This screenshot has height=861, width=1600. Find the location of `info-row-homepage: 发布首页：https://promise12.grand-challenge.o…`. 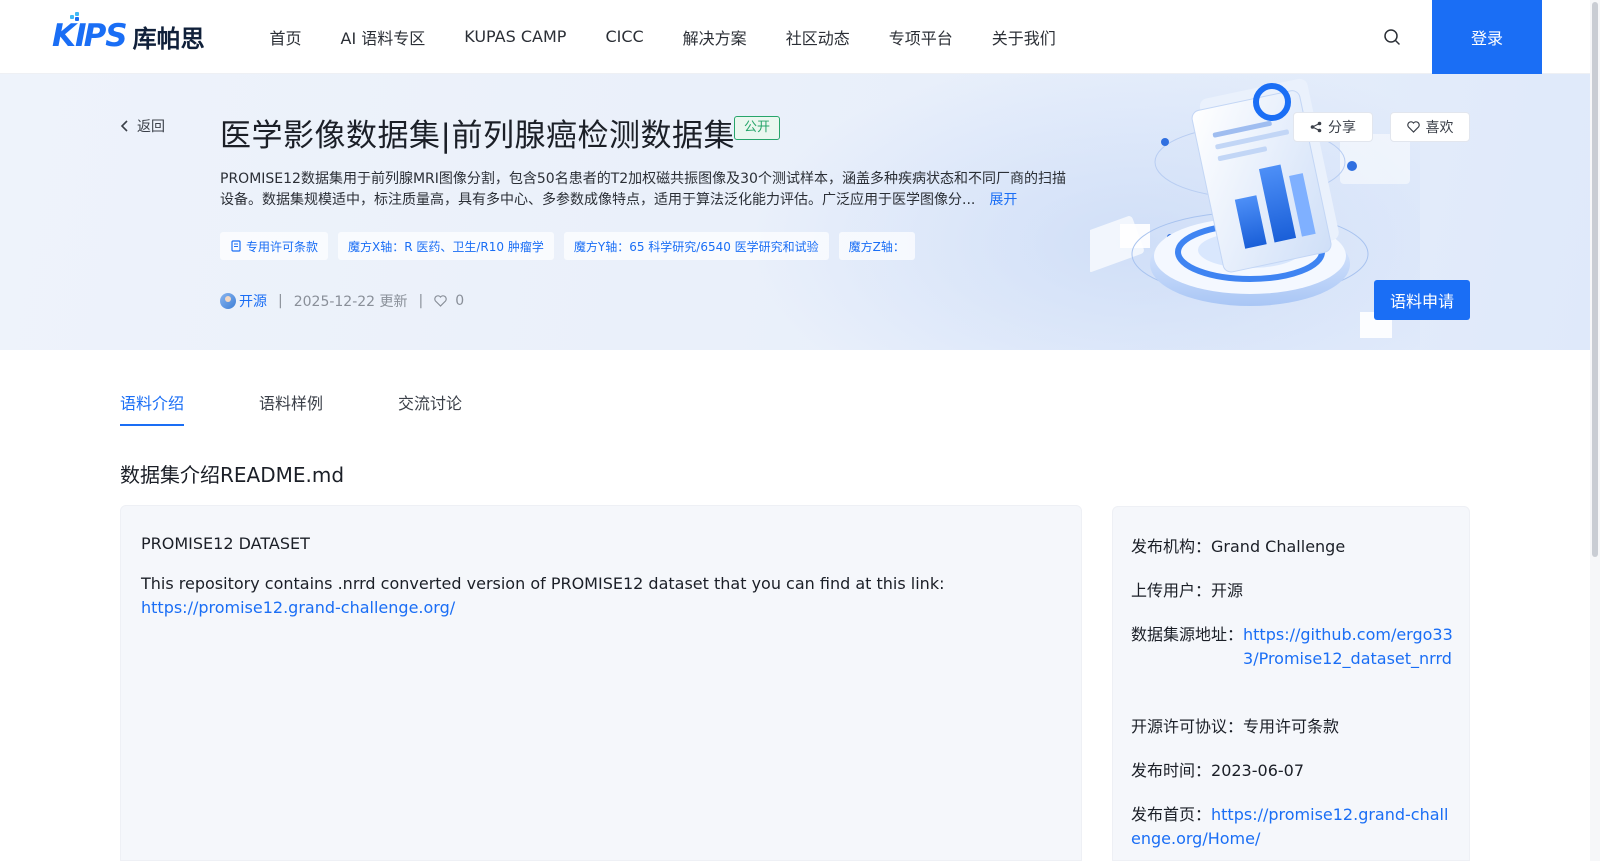

info-row-homepage: 发布首页：https://promise12.grand-challenge.o… is located at coordinates (1293, 827).